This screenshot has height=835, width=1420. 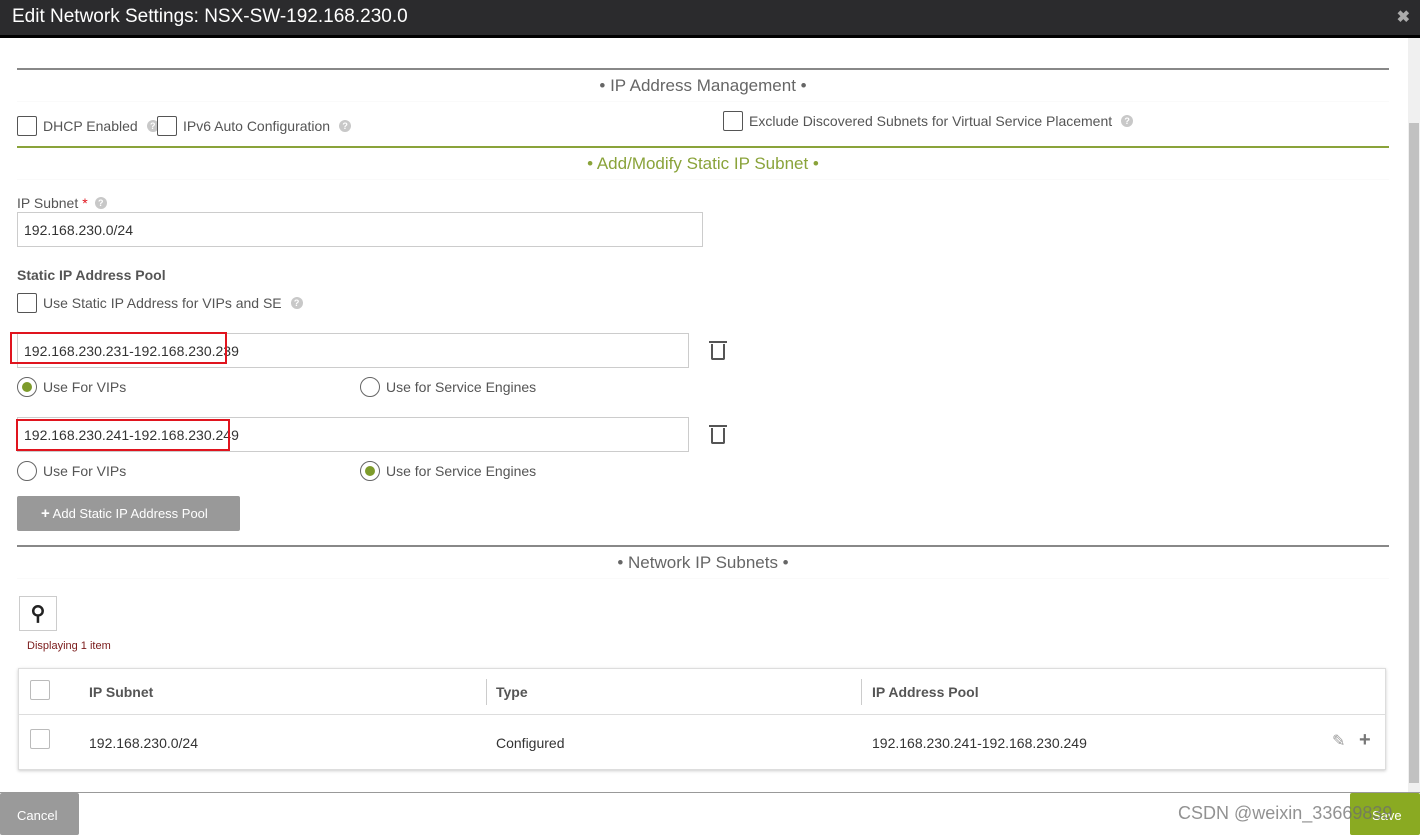 I want to click on dhcp-option: DHCP Enabled?, so click(x=88, y=126).